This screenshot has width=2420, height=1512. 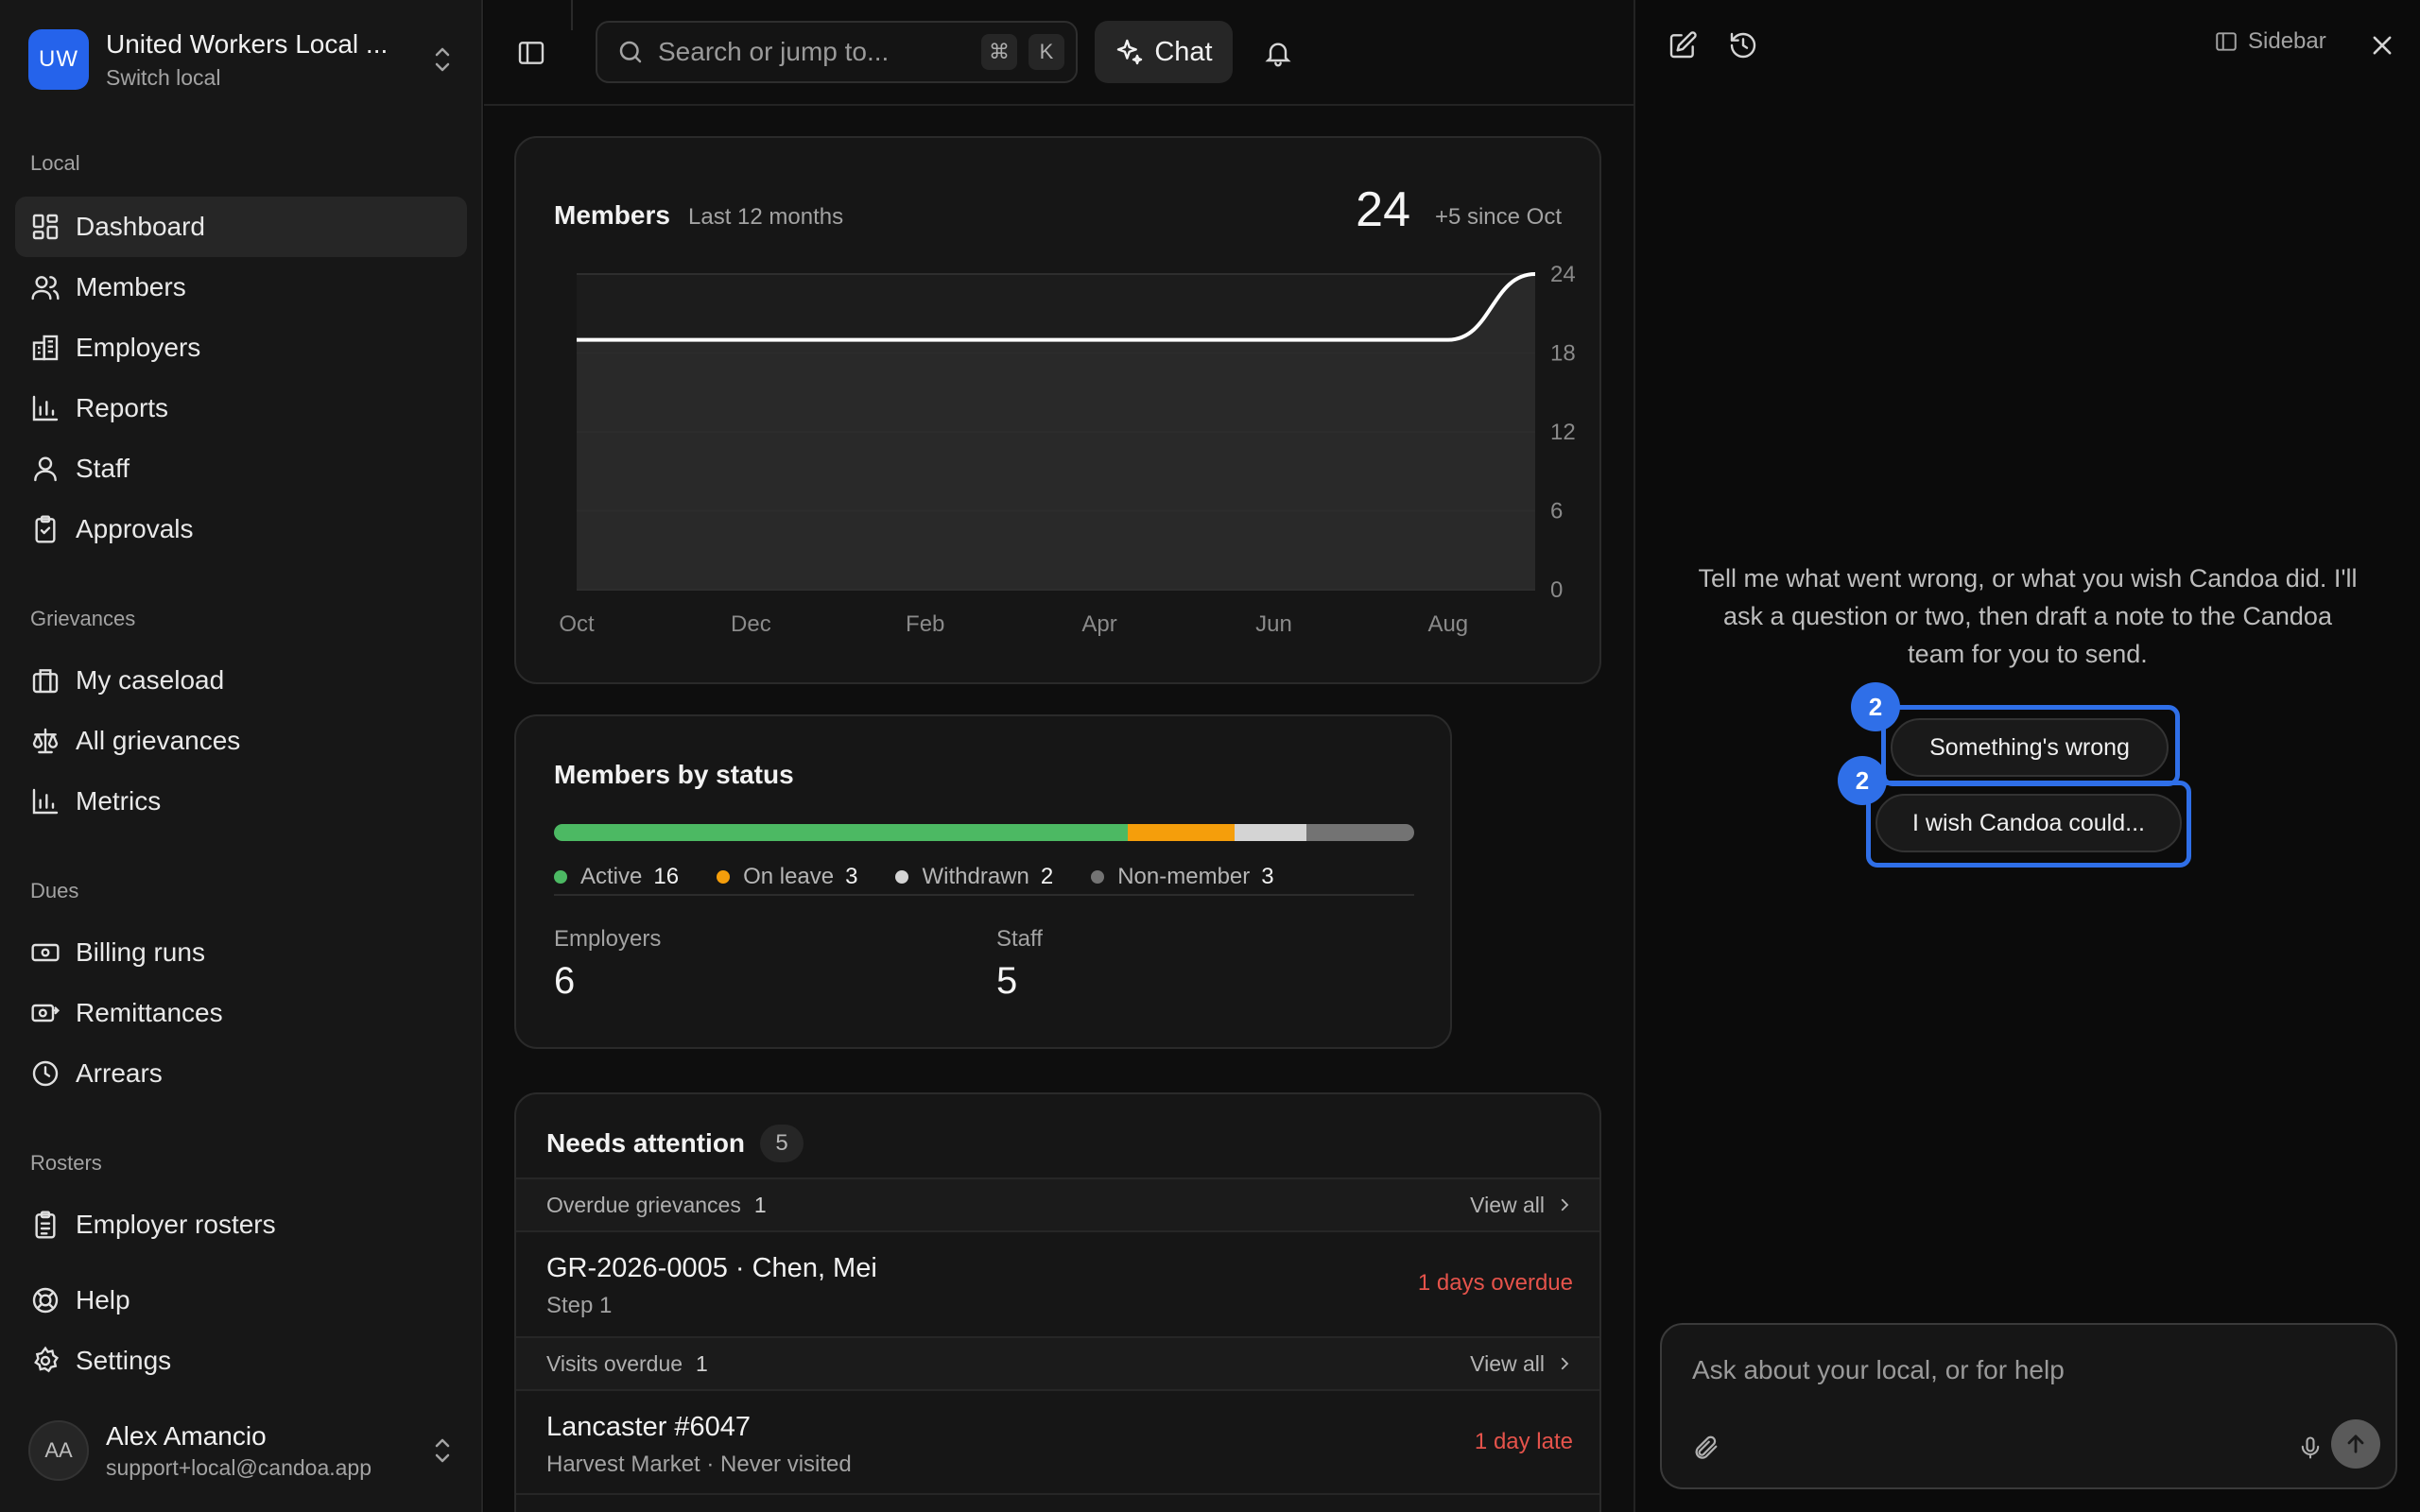 I want to click on members-chart: 24 18 12 6 0 Oct Dec Feb Apr Jun Aug, so click(x=1067, y=449).